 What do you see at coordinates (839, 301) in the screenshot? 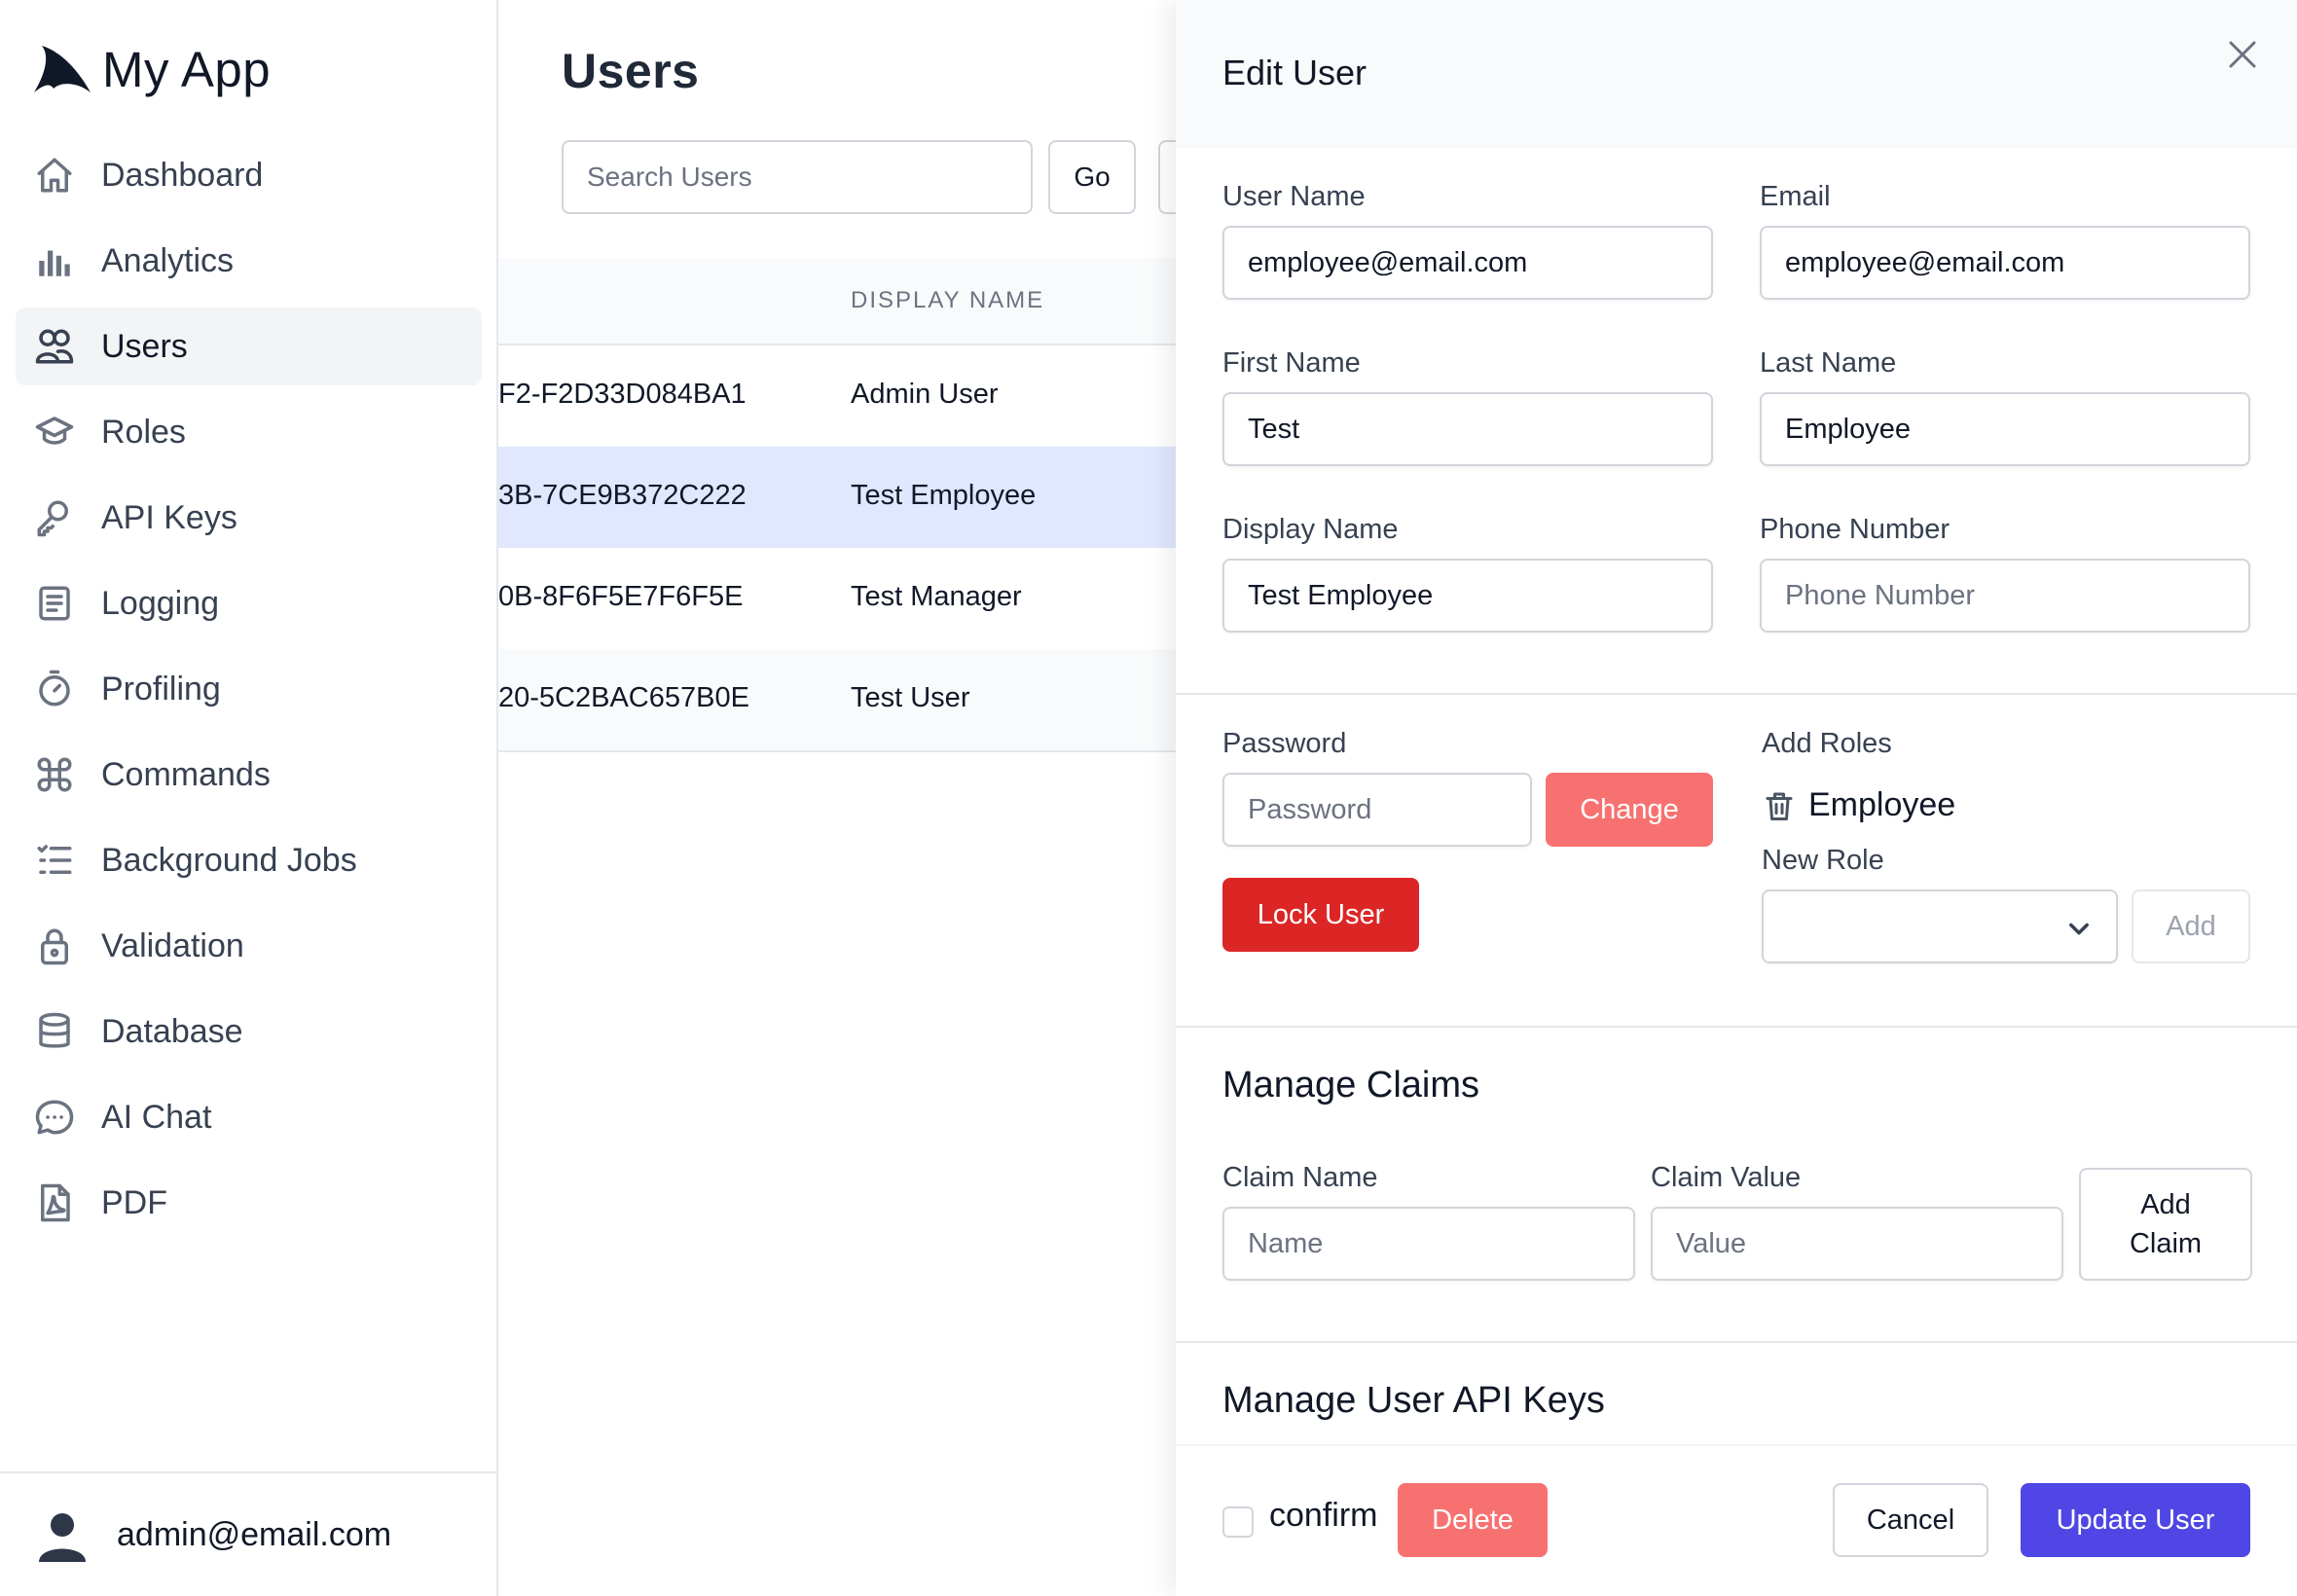
I see `table-header: DISPLAY NAME` at bounding box center [839, 301].